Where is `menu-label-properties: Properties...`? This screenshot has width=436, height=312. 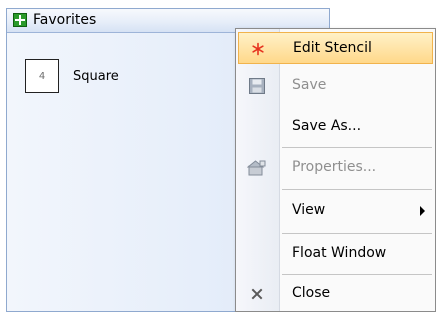 menu-label-properties: Properties... is located at coordinates (334, 167).